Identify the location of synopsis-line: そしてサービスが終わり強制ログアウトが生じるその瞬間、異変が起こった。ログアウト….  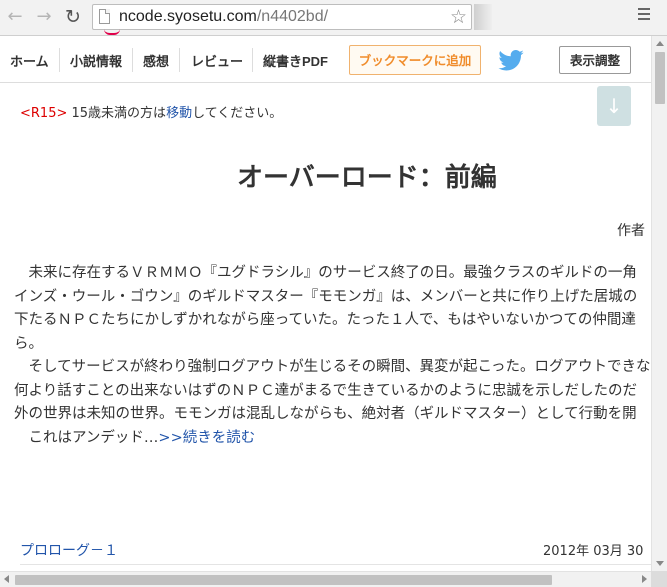
(332, 367).